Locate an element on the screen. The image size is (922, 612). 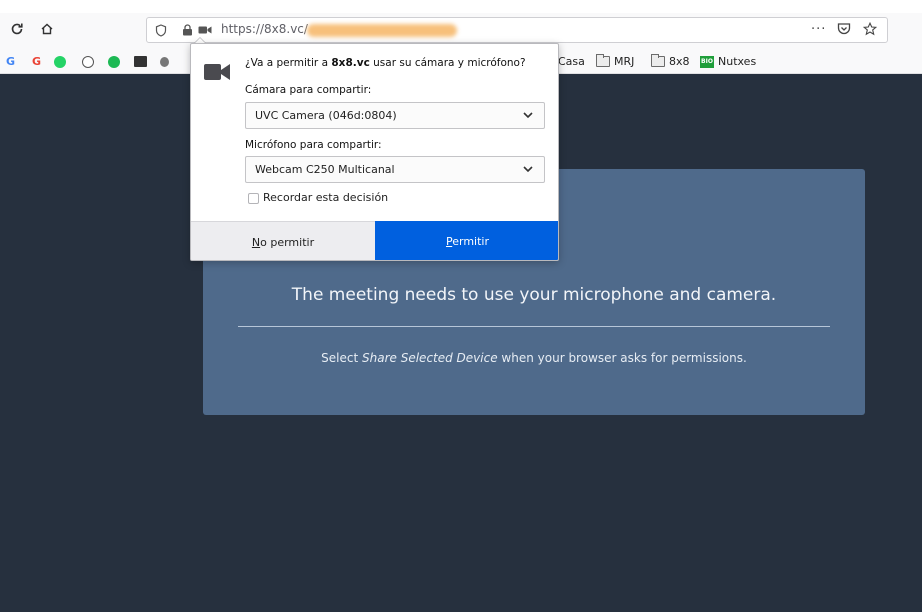
hint-prefix: Select is located at coordinates (342, 358).